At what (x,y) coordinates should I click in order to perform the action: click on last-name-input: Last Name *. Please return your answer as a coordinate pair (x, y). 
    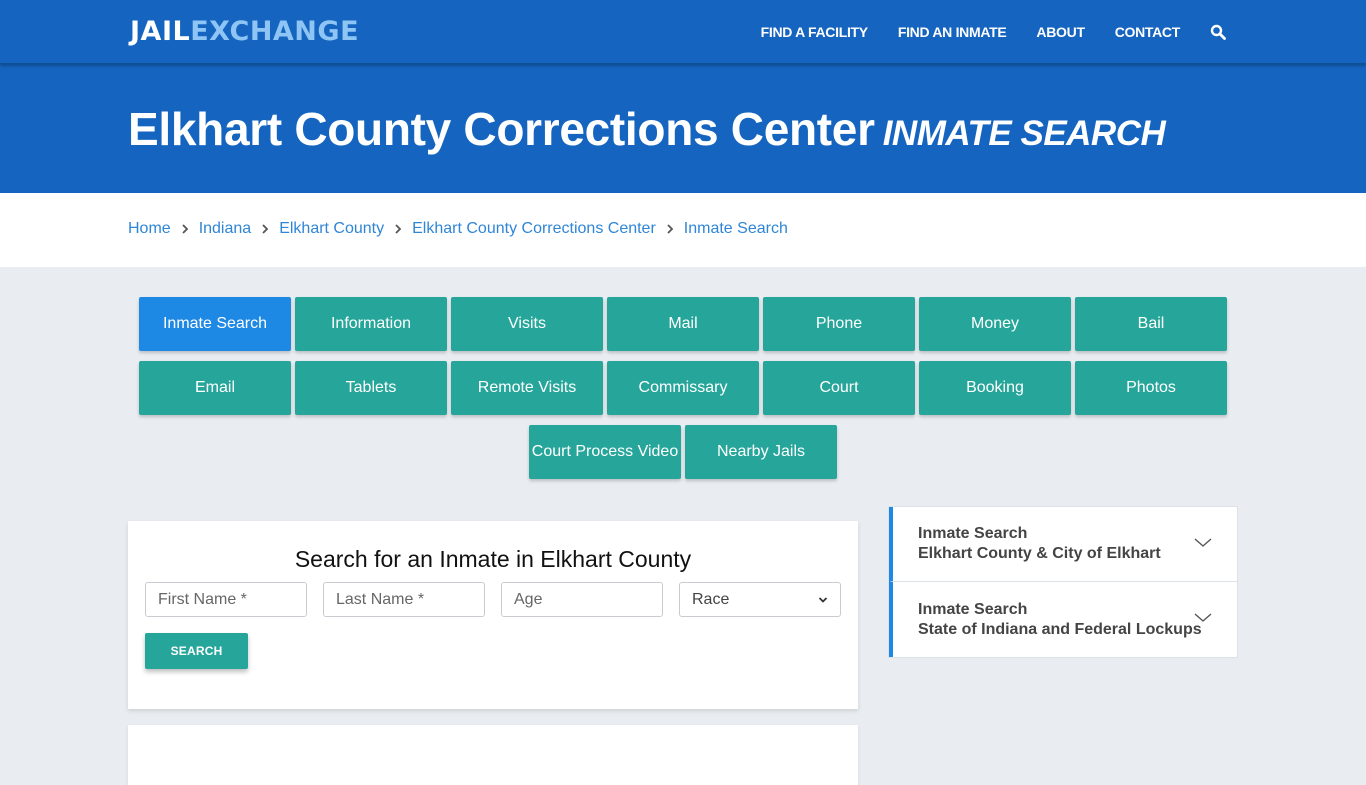
    Looking at the image, I should click on (404, 599).